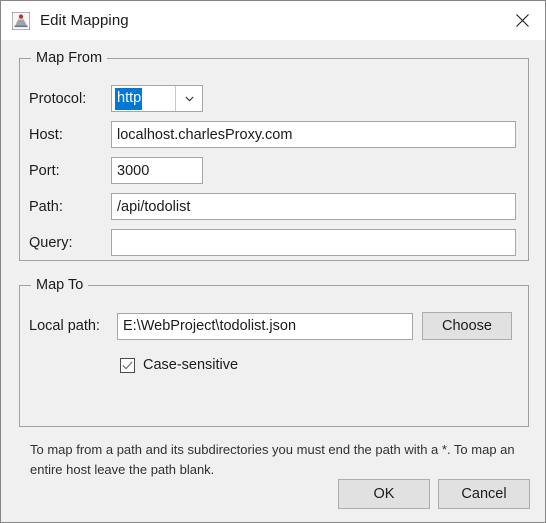  I want to click on charles-proxy-icon, so click(21, 20).